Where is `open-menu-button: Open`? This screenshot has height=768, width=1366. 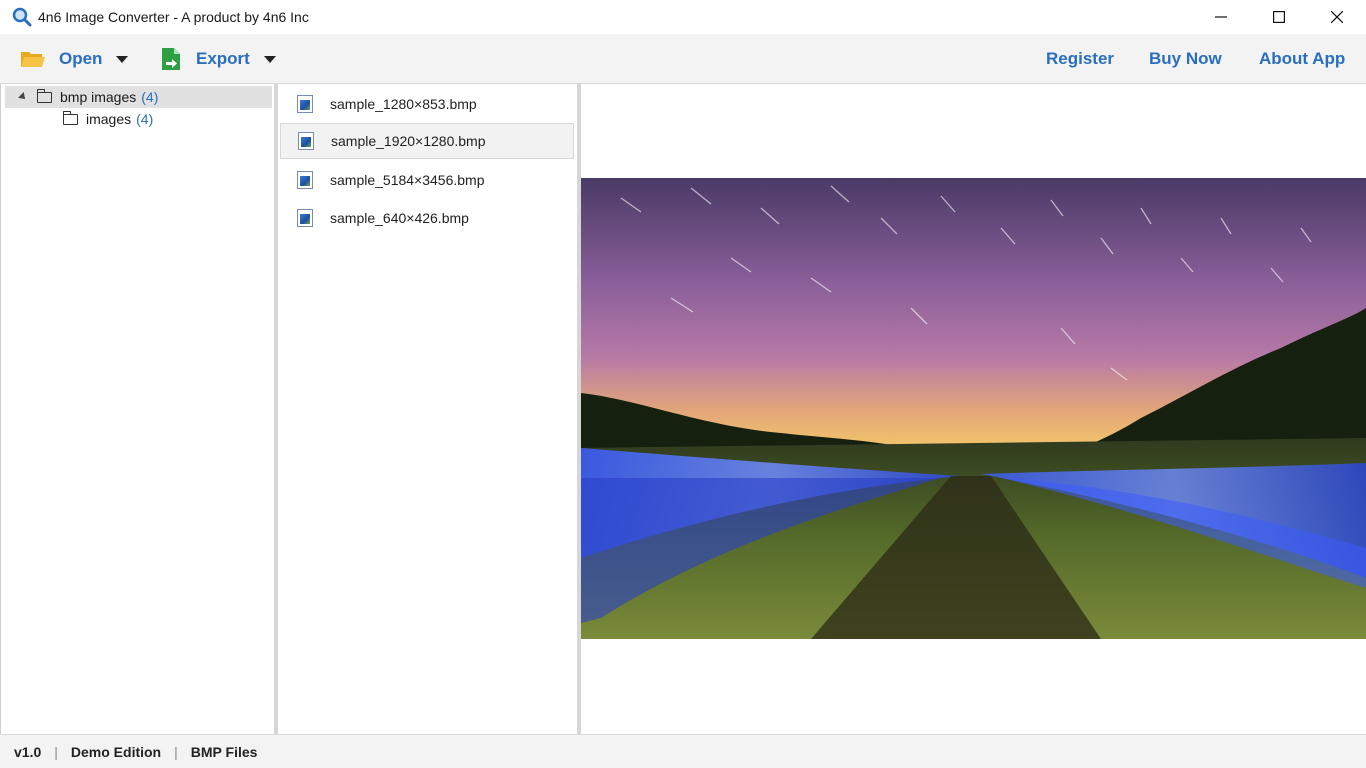
open-menu-button: Open is located at coordinates (74, 59).